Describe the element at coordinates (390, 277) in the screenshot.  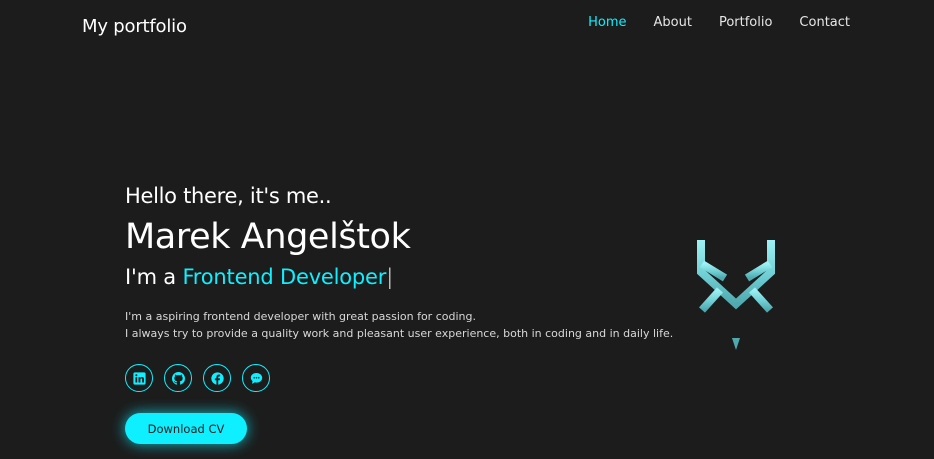
I see `typing-cursor: |` at that location.